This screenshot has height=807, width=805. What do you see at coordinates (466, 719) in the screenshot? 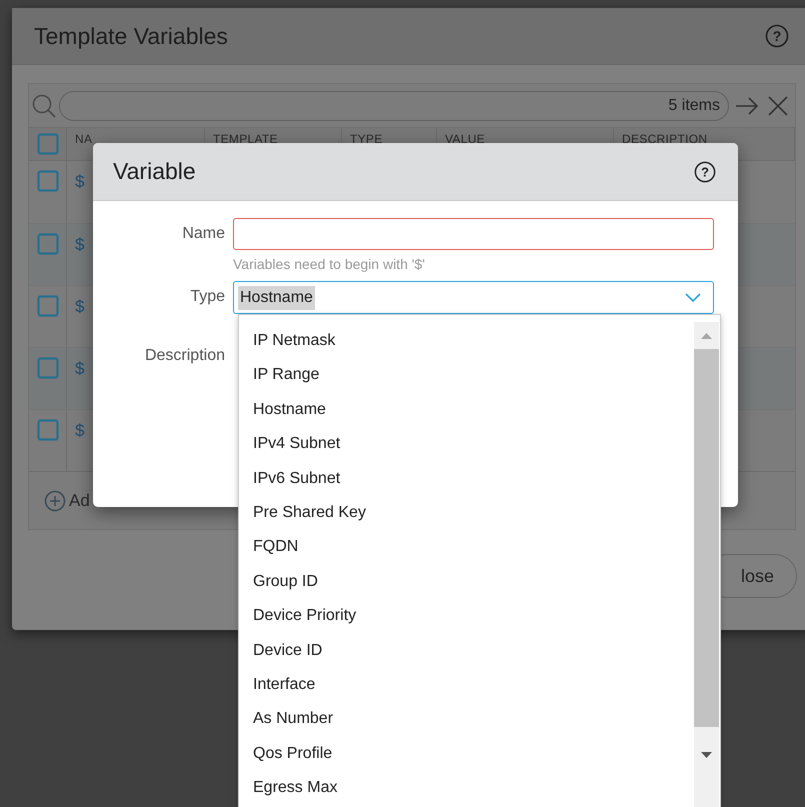
I see `dropdown-option: As Number` at bounding box center [466, 719].